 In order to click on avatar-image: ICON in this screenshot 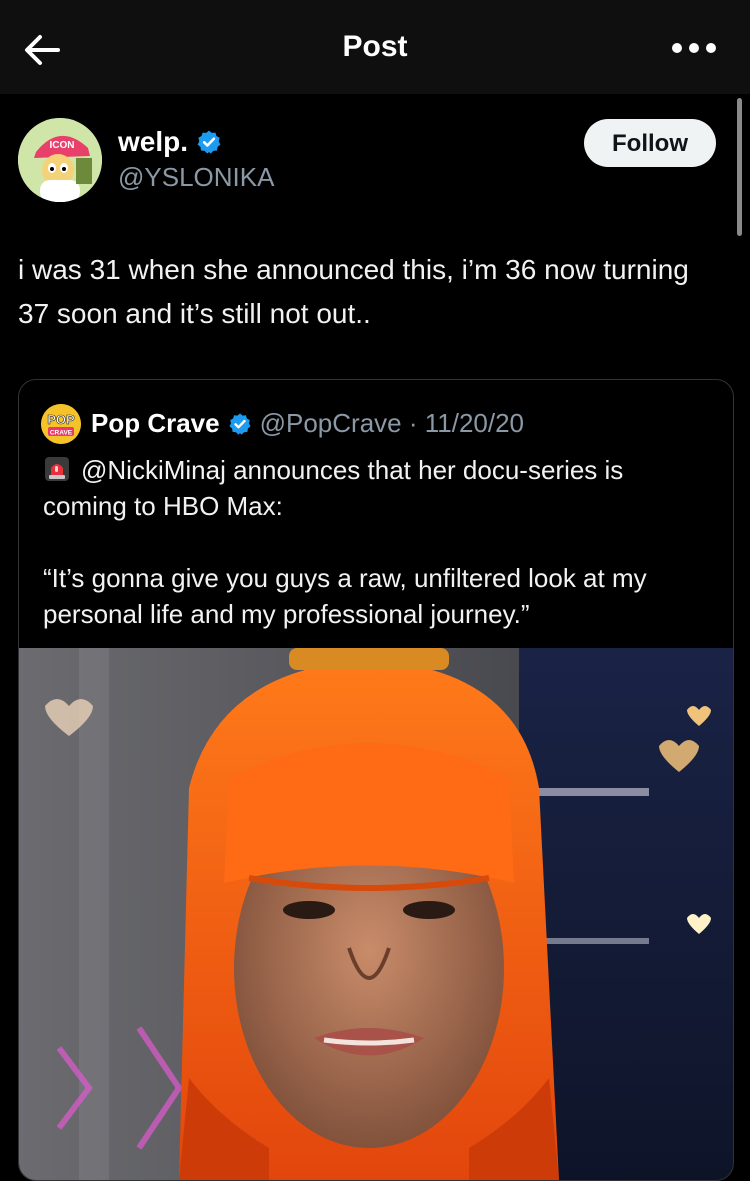, I will do `click(60, 160)`.